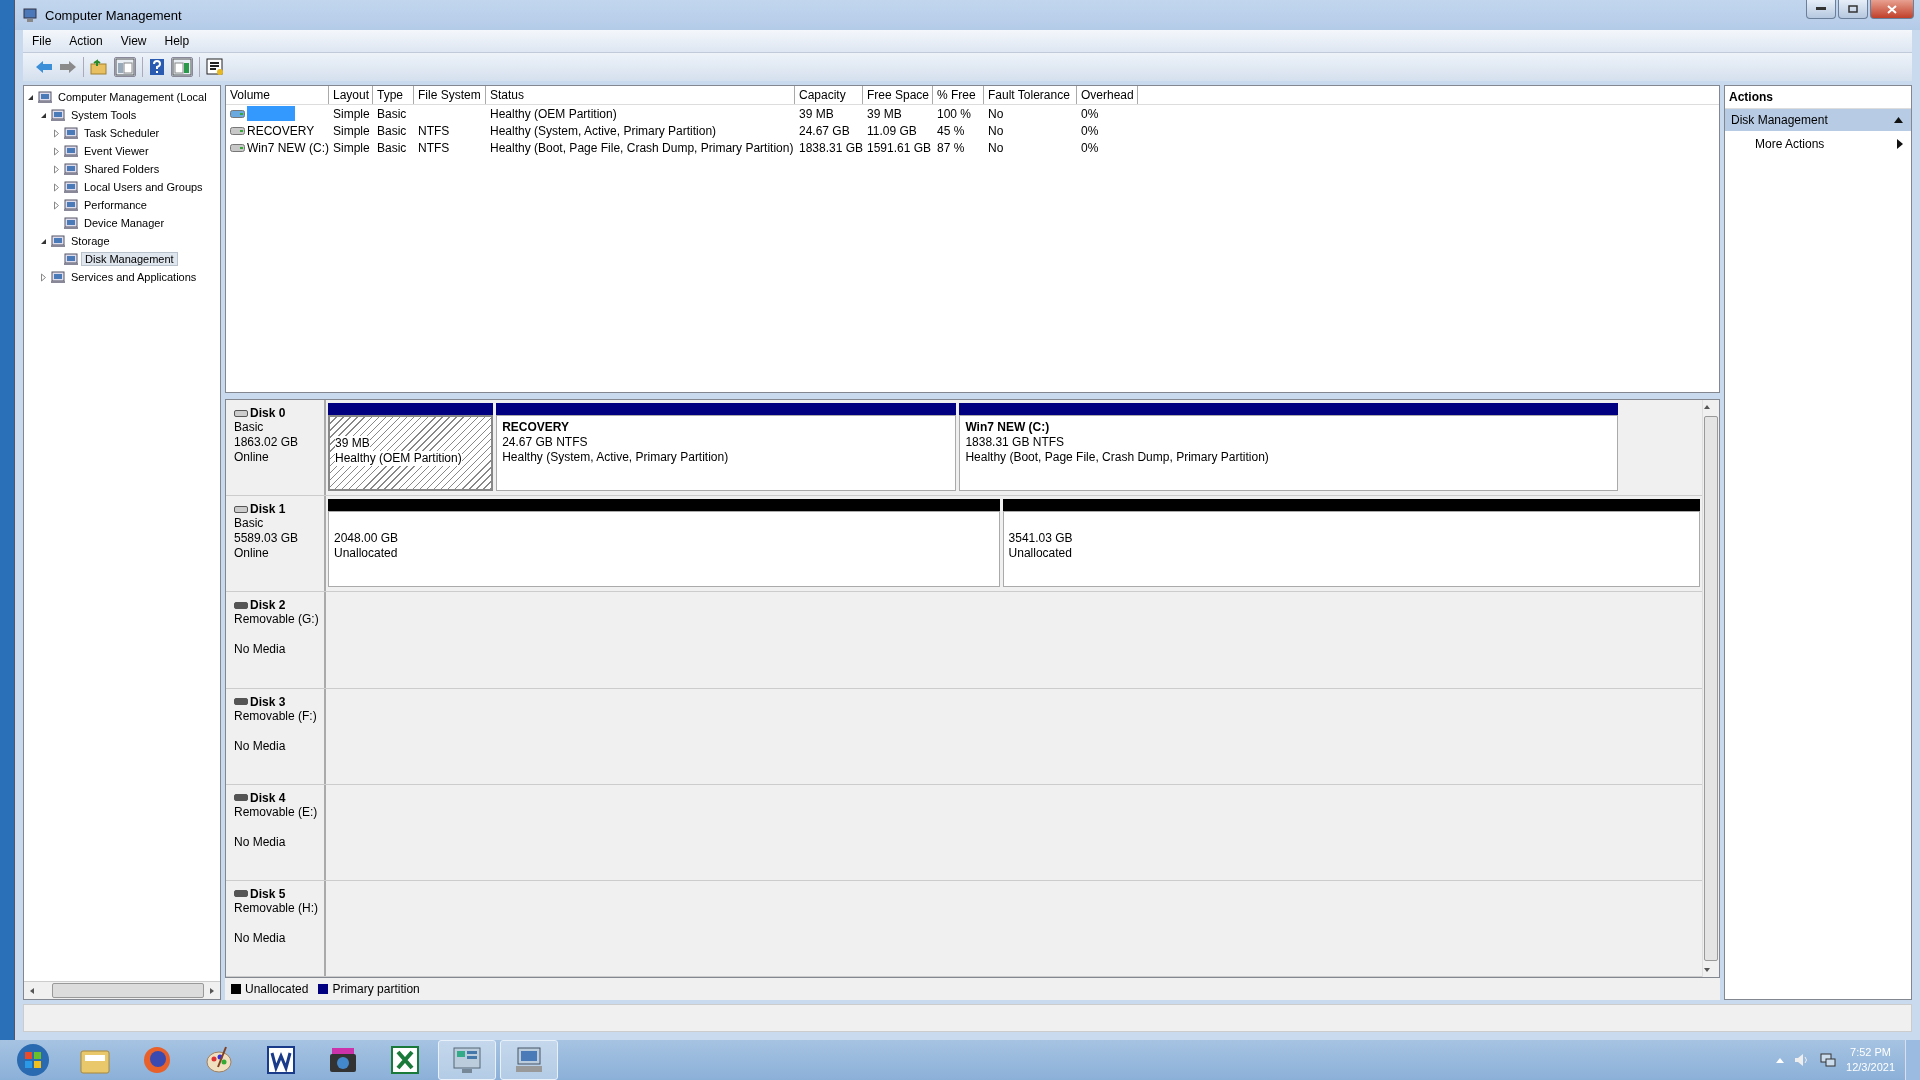 The image size is (1920, 1080). I want to click on disk-type: Removable (E:), so click(276, 812).